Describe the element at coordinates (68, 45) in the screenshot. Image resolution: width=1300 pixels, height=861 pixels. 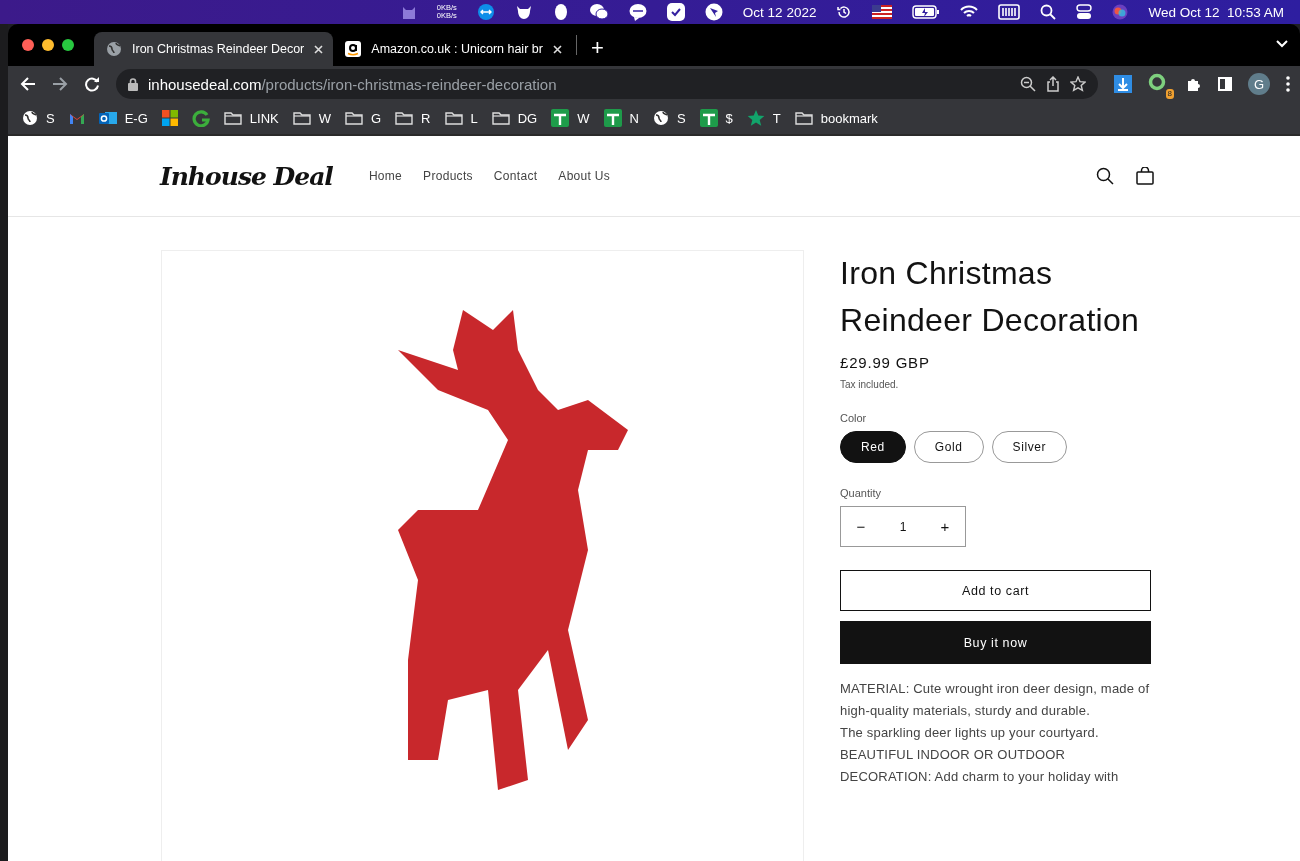
I see `zoom-window-button` at that location.